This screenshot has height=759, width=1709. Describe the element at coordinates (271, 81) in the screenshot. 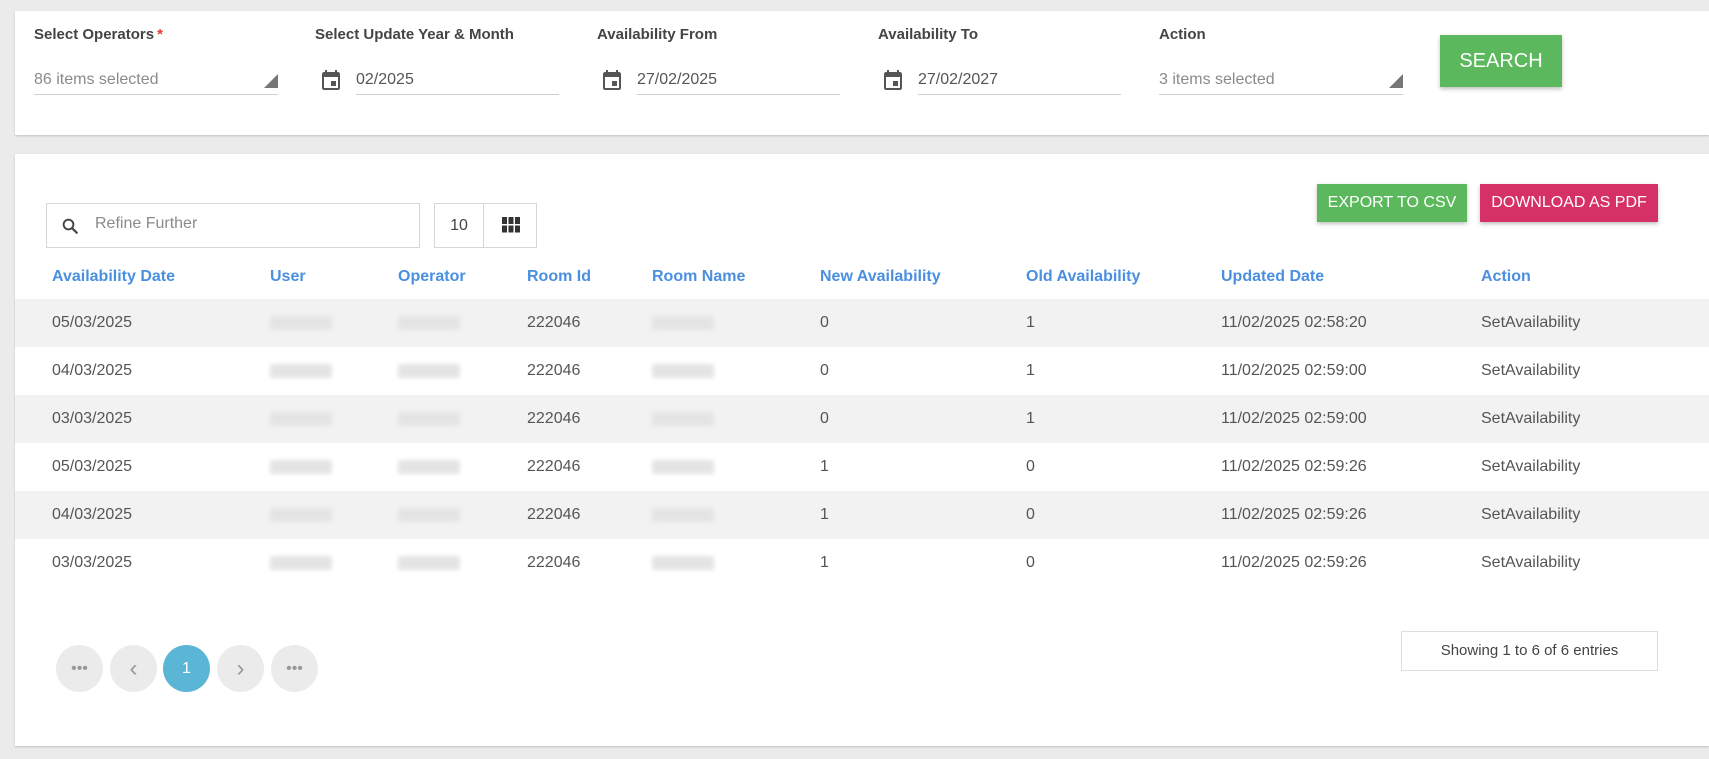

I see `dropdown-caret-icon` at that location.